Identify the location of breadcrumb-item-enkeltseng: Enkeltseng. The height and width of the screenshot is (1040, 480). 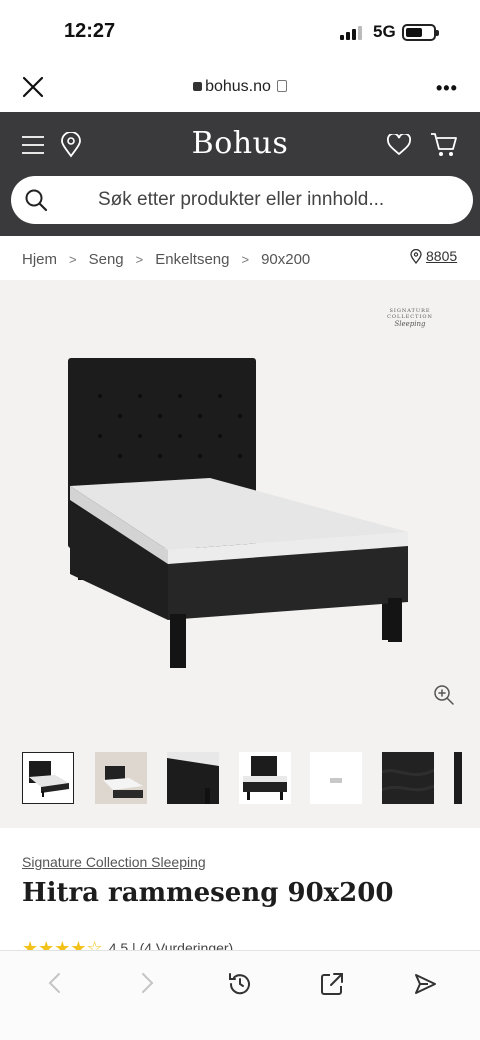
(192, 259).